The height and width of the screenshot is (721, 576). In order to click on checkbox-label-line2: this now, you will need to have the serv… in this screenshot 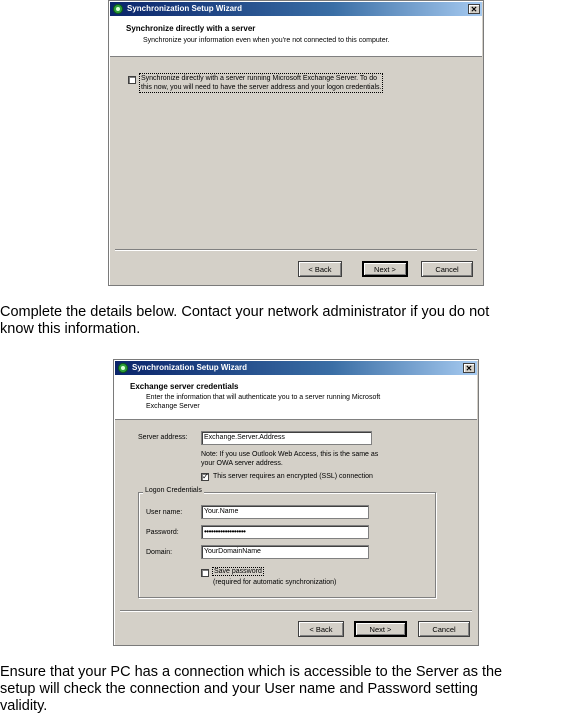, I will do `click(261, 87)`.